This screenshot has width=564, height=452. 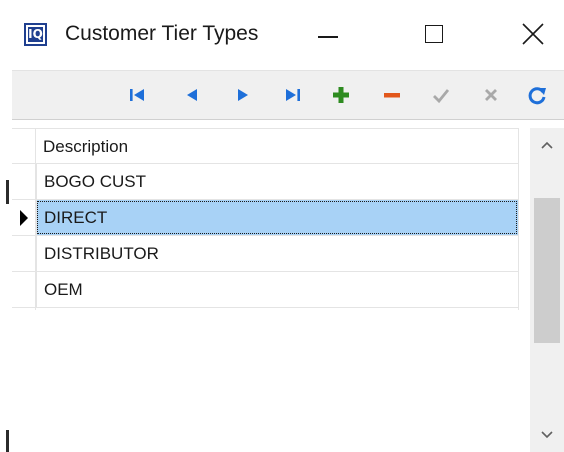 I want to click on cancel-edit-button, so click(x=491, y=95).